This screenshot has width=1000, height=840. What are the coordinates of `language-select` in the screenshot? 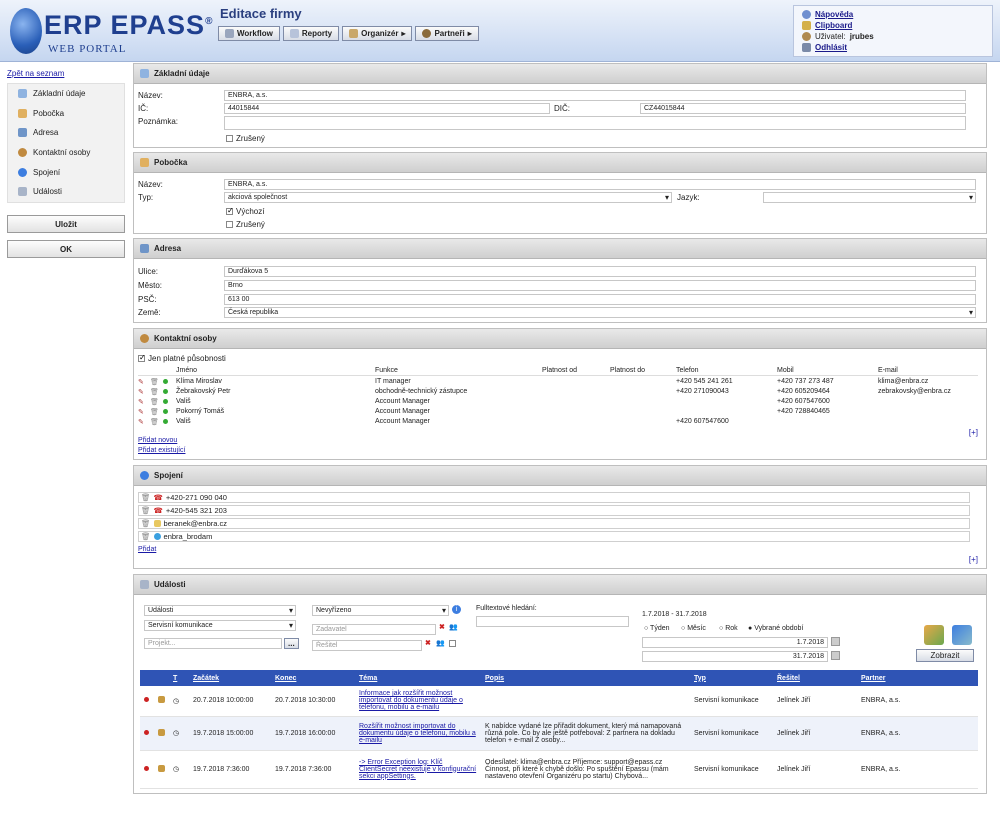 It's located at (869, 197).